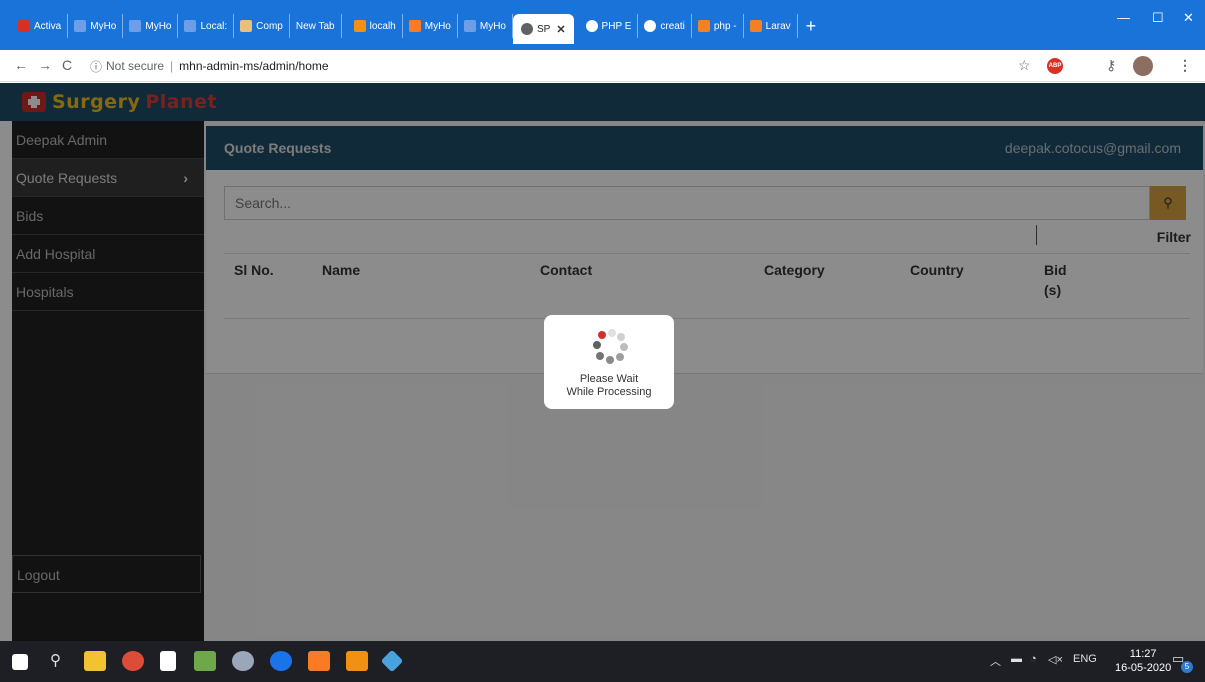  Describe the element at coordinates (1185, 65) in the screenshot. I see `menu-kebab-icon: ⋮` at that location.